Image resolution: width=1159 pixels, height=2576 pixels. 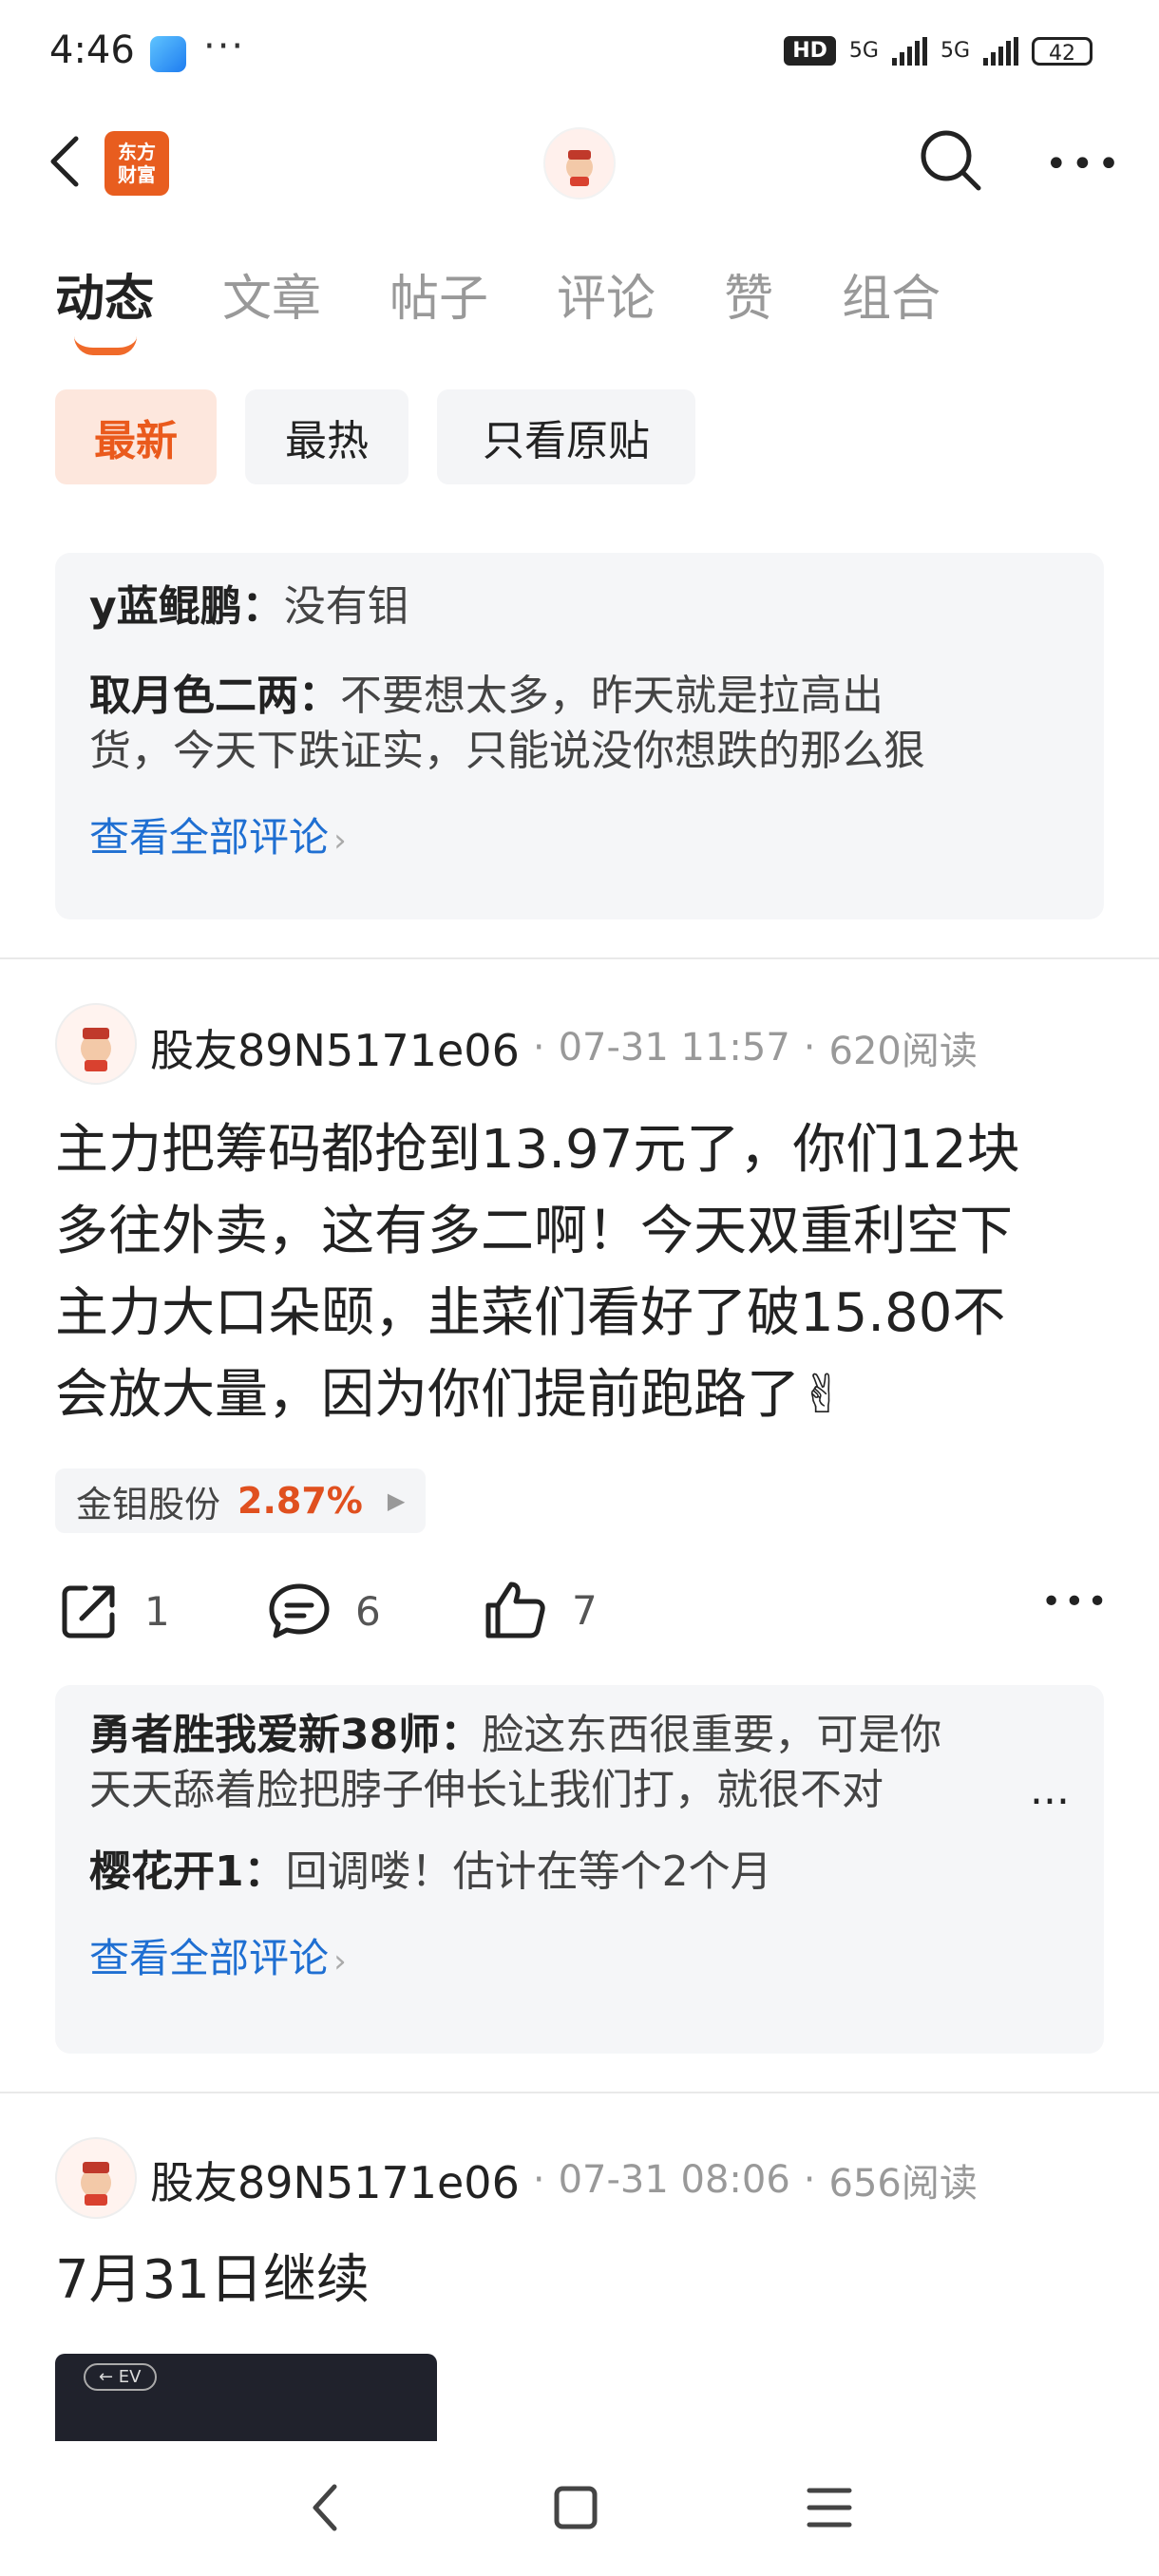 What do you see at coordinates (439, 294) in the screenshot?
I see `tab-posts: 帖子` at bounding box center [439, 294].